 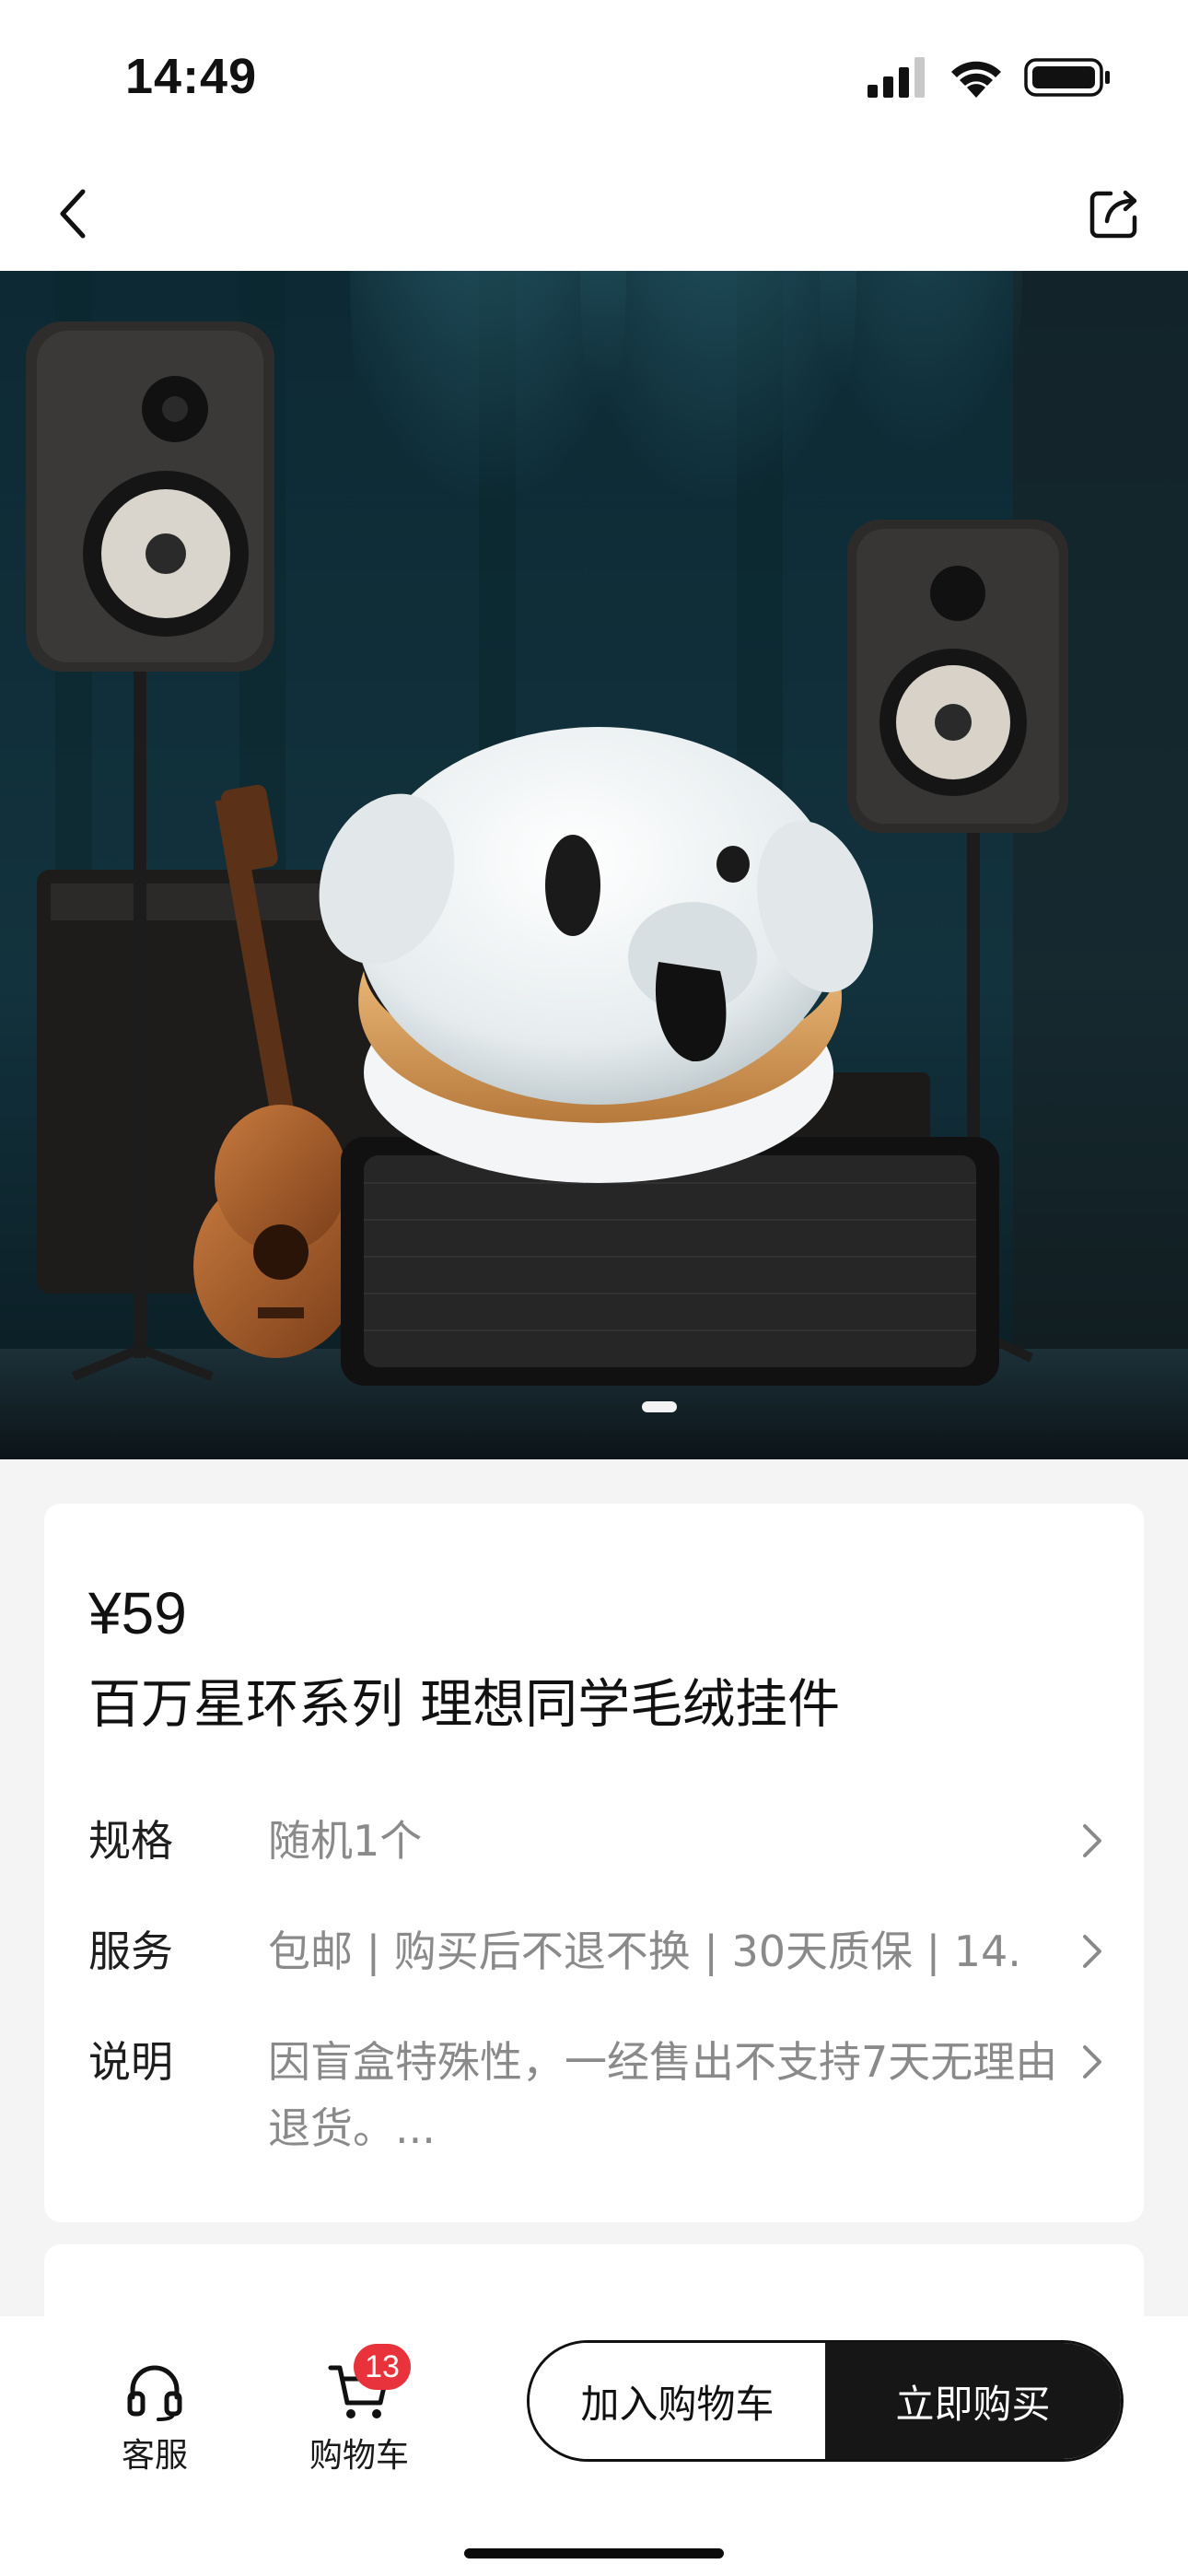 I want to click on wifi-icon, so click(x=976, y=79).